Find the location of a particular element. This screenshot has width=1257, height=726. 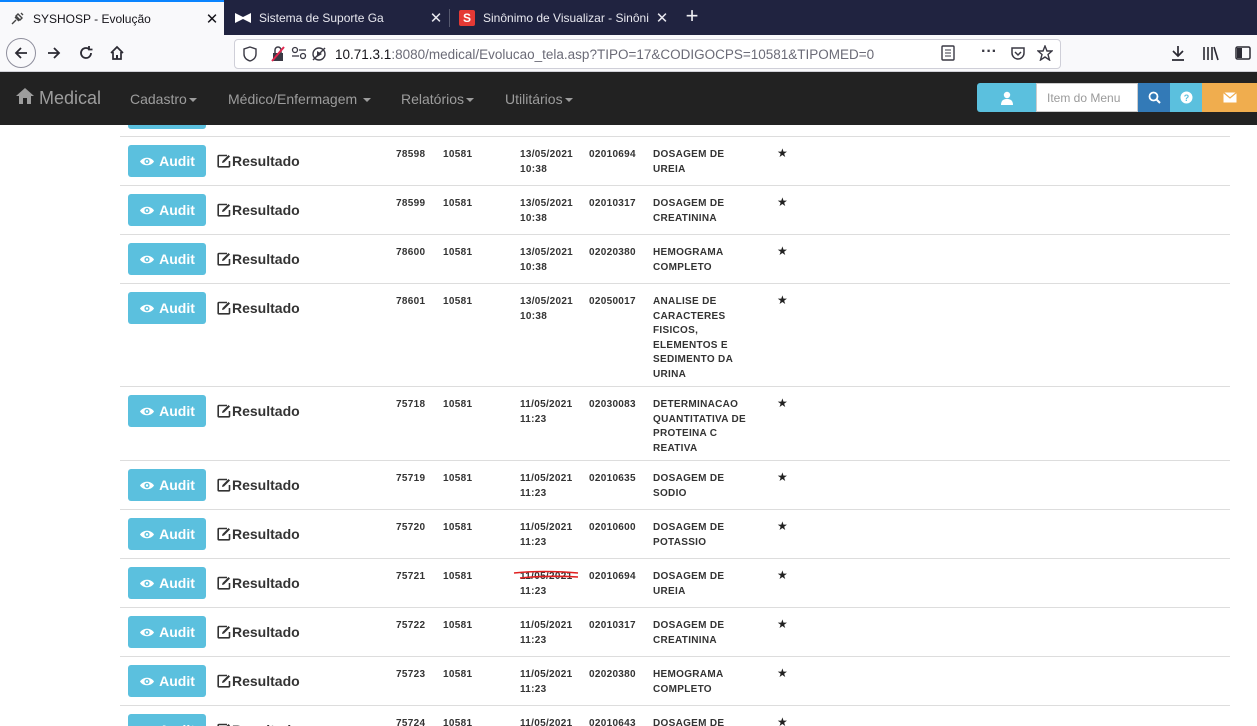

browser-tab-sinonimo: S Sinônimo de Visualizar - Sinôni ✕ is located at coordinates (562, 17).